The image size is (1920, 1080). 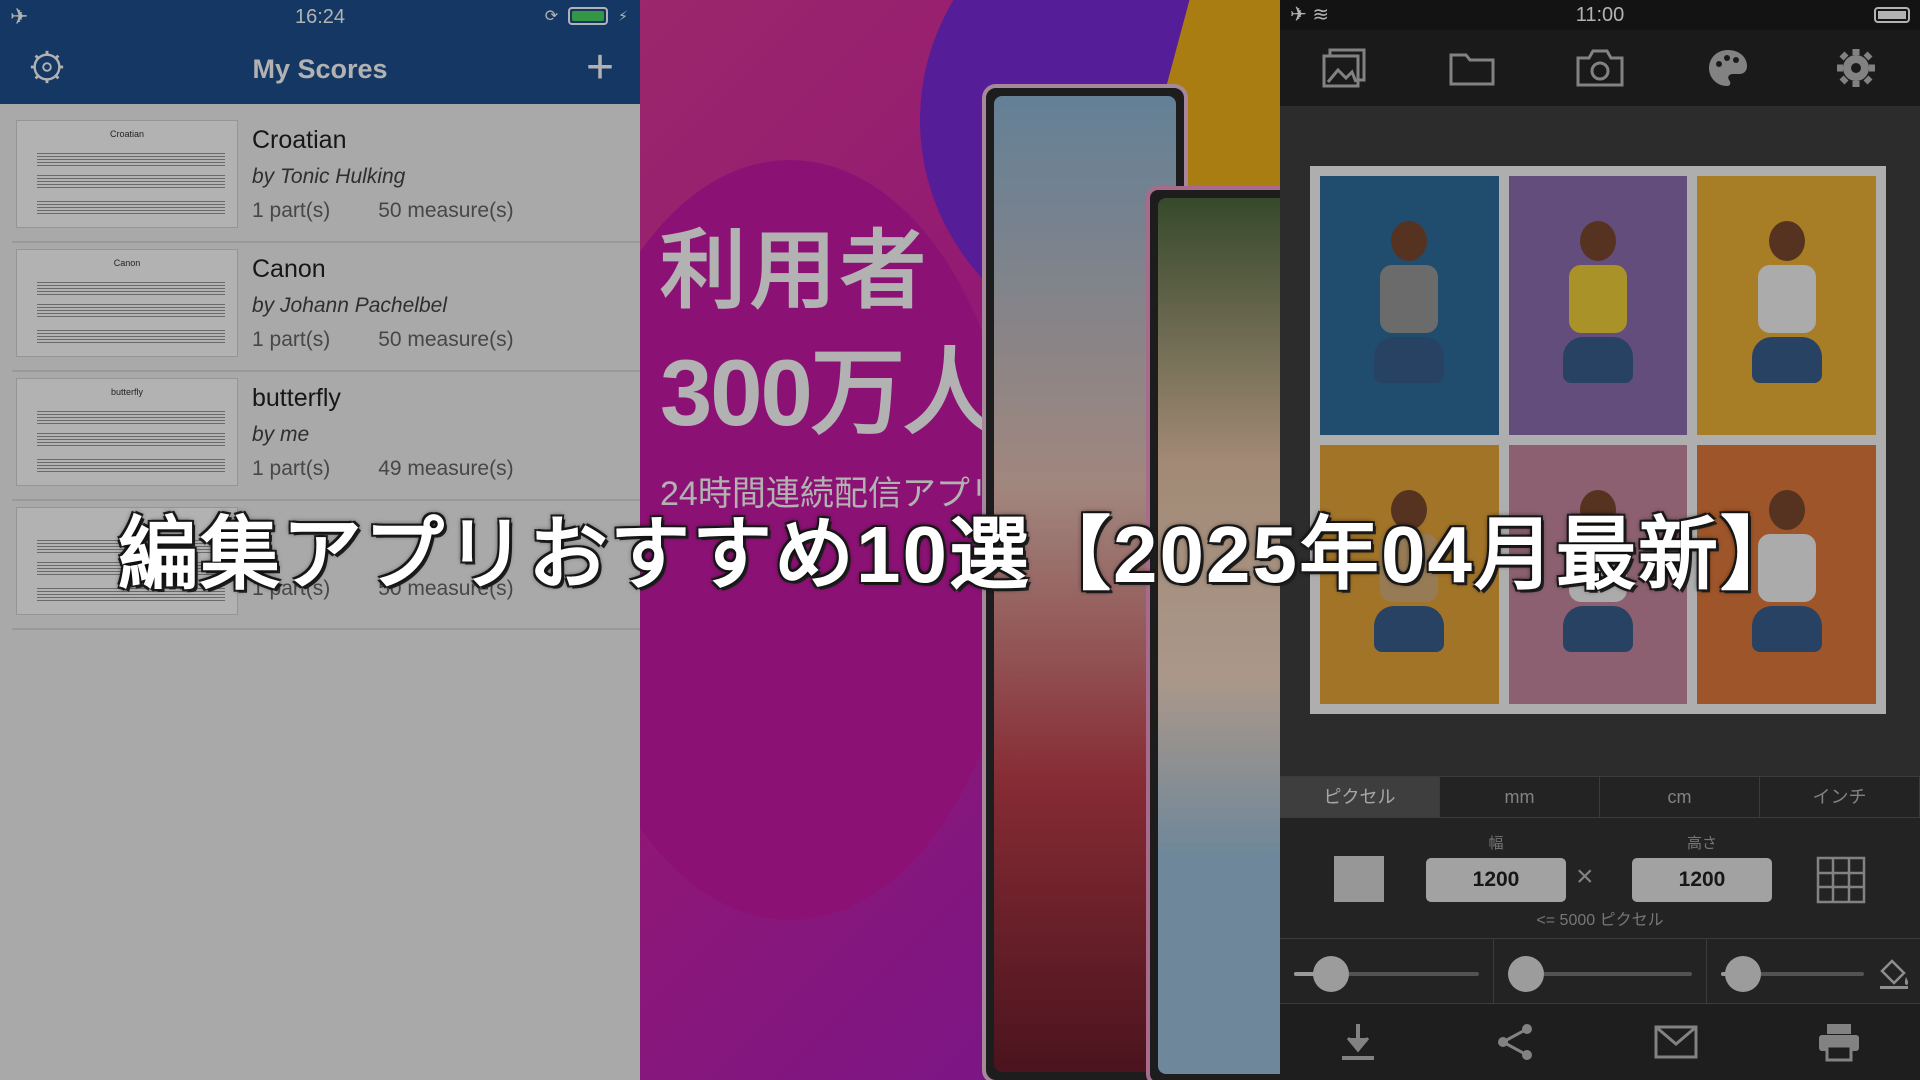 What do you see at coordinates (1360, 797) in the screenshot?
I see `tab-pixel: ピクセル` at bounding box center [1360, 797].